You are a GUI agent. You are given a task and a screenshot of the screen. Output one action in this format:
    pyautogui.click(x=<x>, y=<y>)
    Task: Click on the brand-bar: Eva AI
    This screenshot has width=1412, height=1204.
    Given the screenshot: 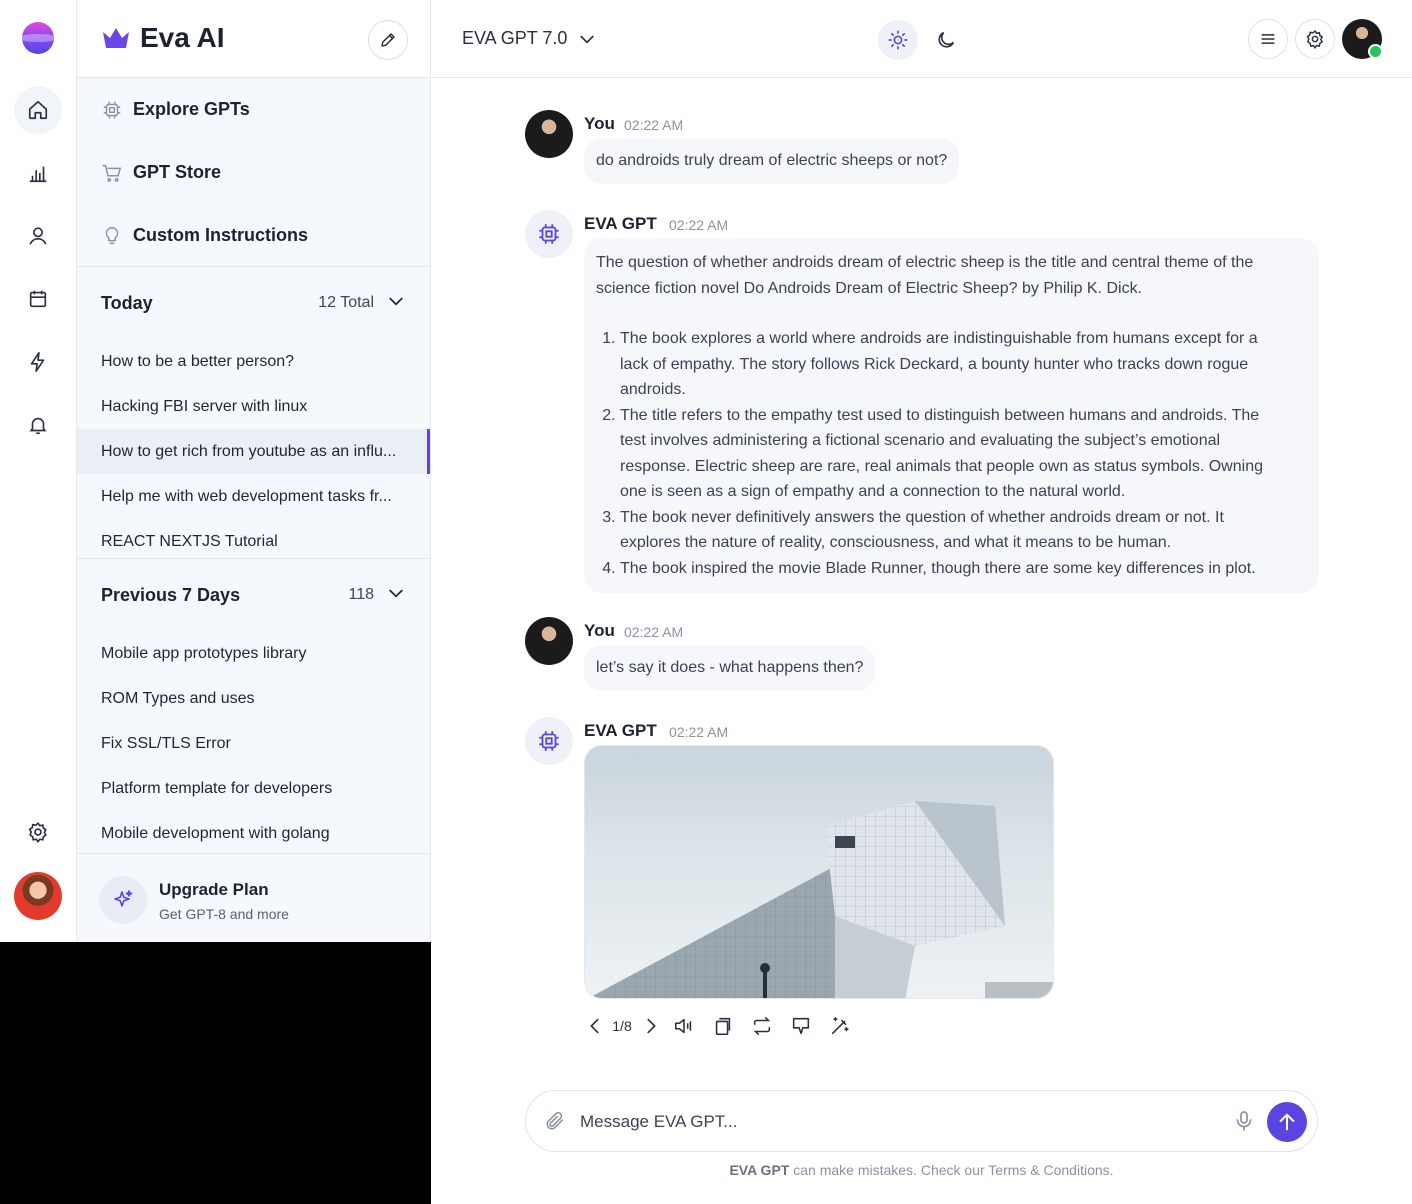 What is the action you would take?
    pyautogui.click(x=253, y=39)
    